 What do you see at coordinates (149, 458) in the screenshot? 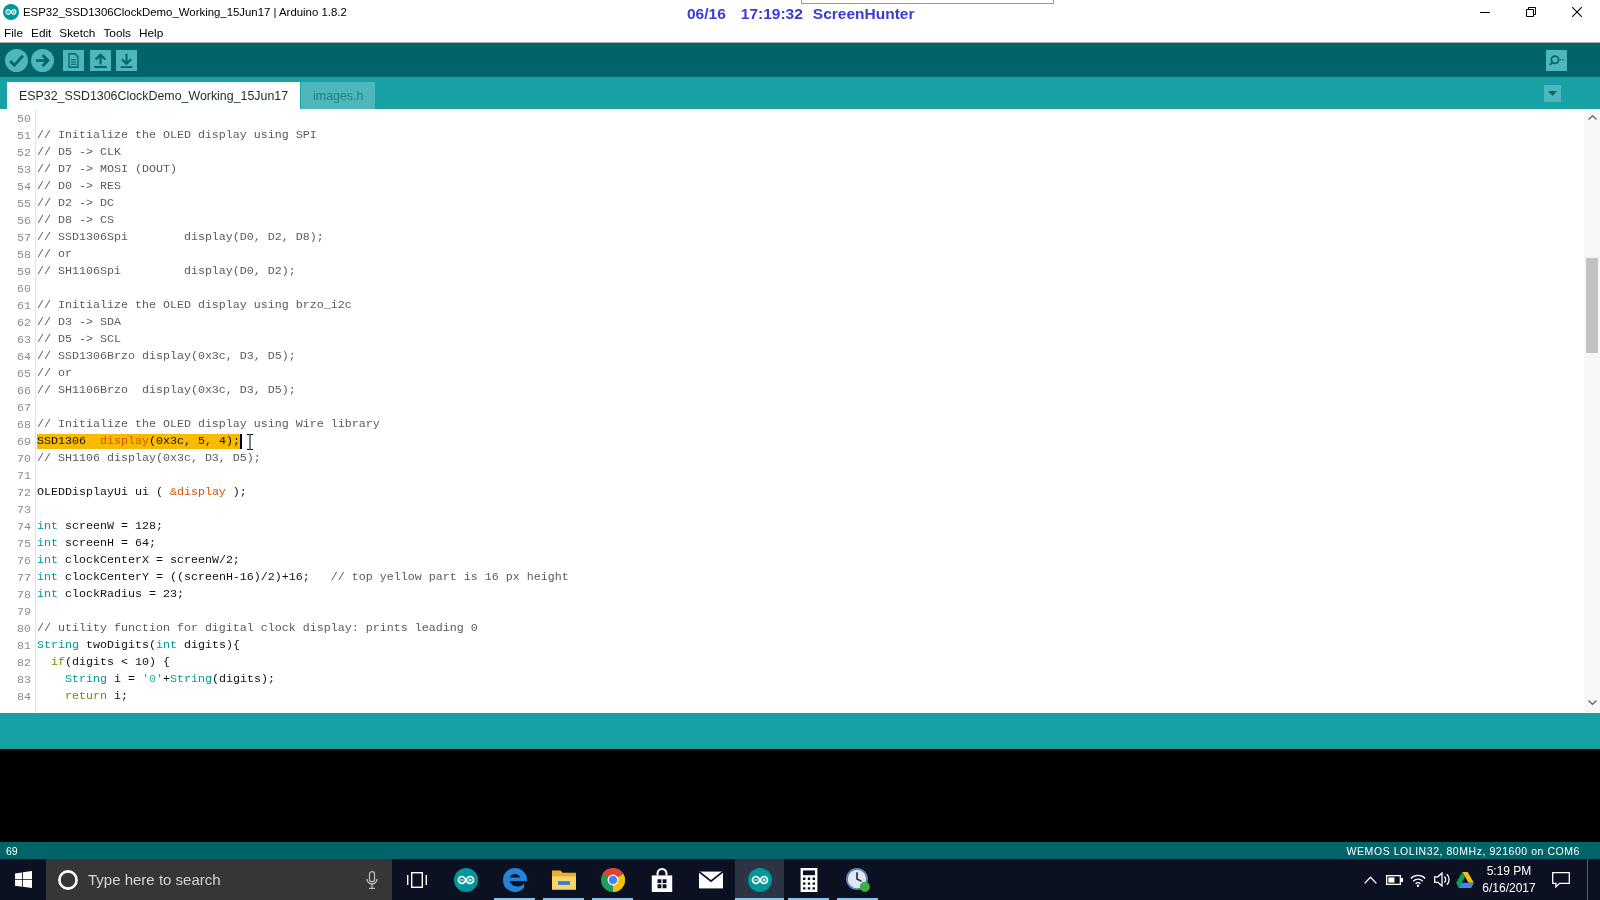
I see `code-line: // SH1106 display(0x3c, D3, D5);` at bounding box center [149, 458].